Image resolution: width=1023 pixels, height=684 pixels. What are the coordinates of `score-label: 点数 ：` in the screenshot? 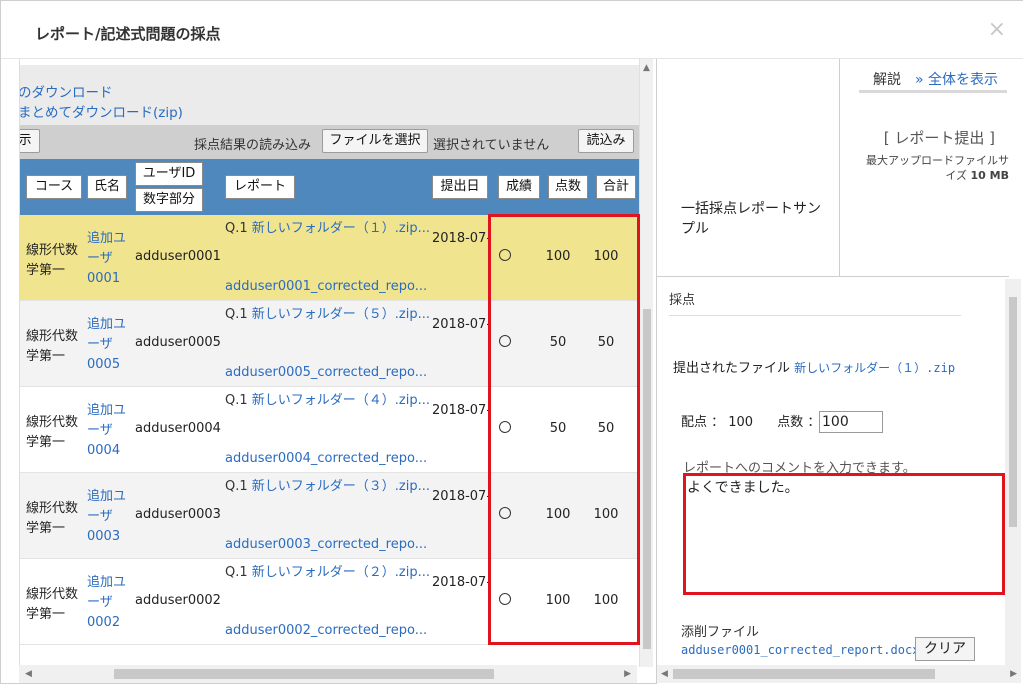 It's located at (799, 422).